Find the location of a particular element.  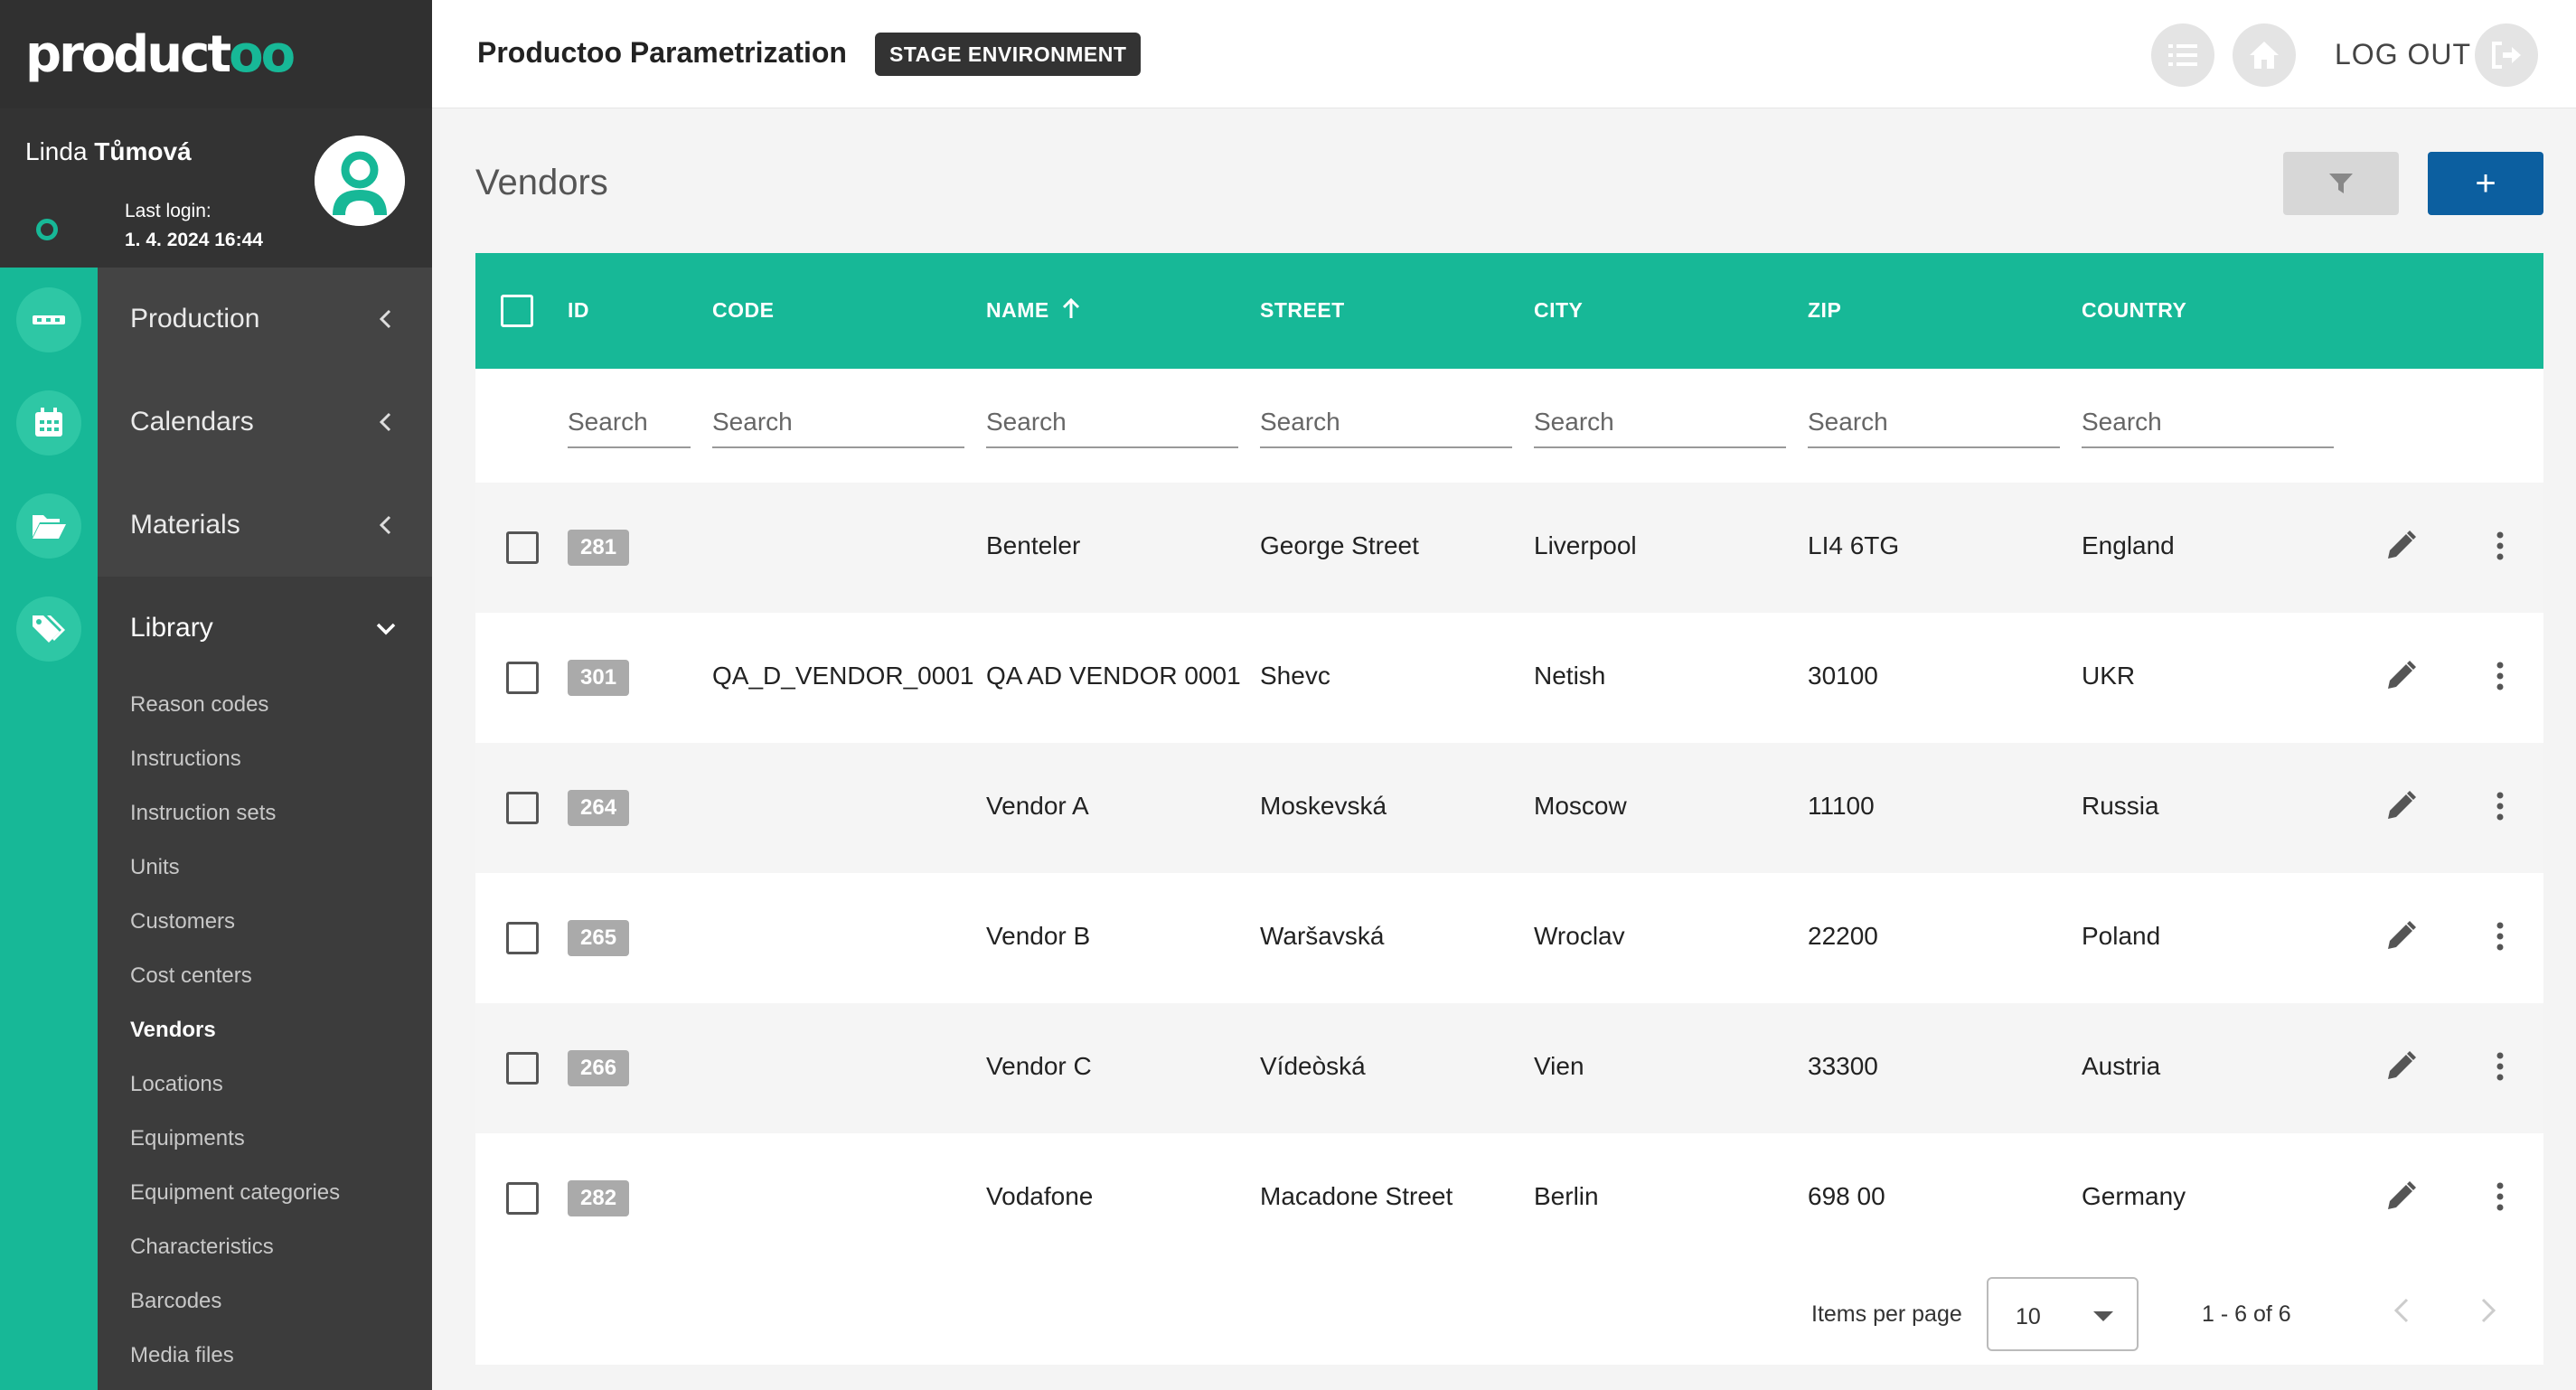

column-header-id: ID is located at coordinates (578, 310).